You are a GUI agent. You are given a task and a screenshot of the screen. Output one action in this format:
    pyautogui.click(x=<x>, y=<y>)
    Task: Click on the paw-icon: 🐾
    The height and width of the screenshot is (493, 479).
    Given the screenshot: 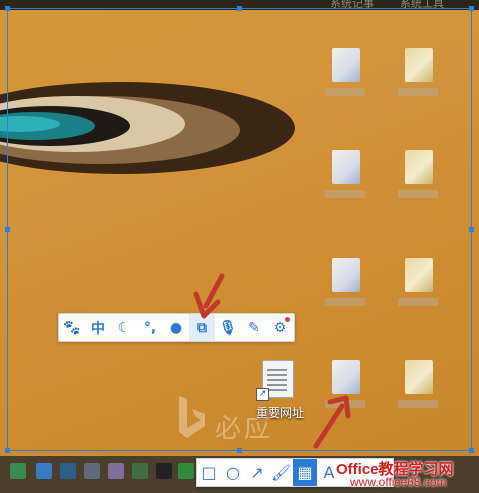 What is the action you would take?
    pyautogui.click(x=72, y=327)
    